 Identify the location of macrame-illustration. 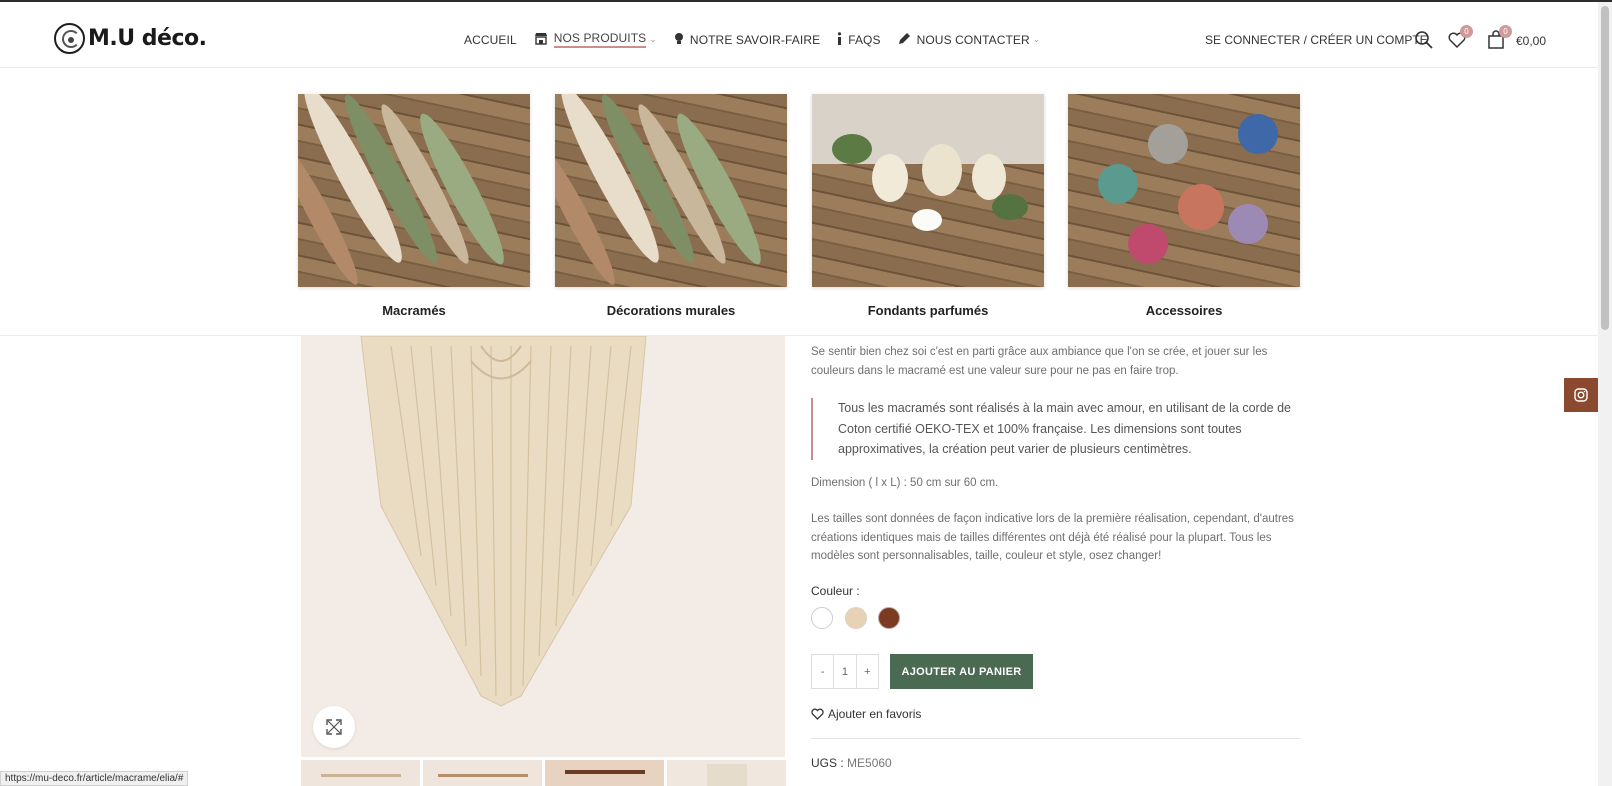
(503, 521).